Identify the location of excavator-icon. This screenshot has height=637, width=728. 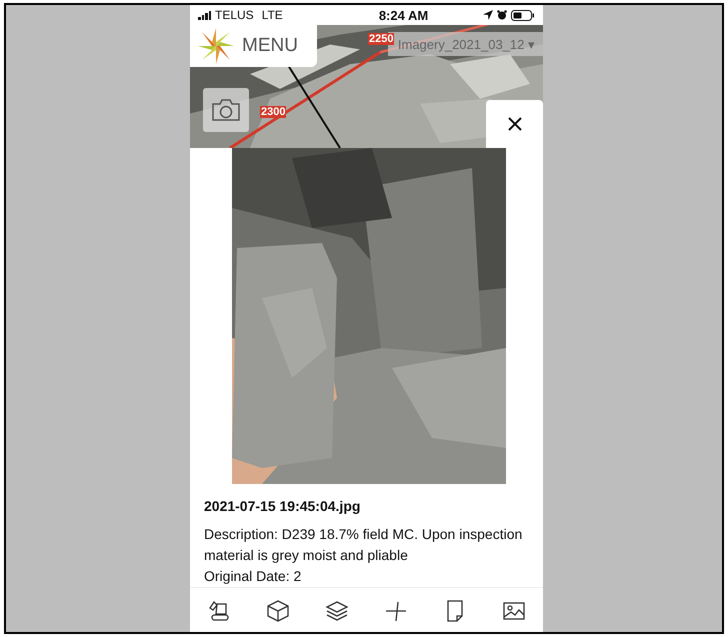
(219, 611).